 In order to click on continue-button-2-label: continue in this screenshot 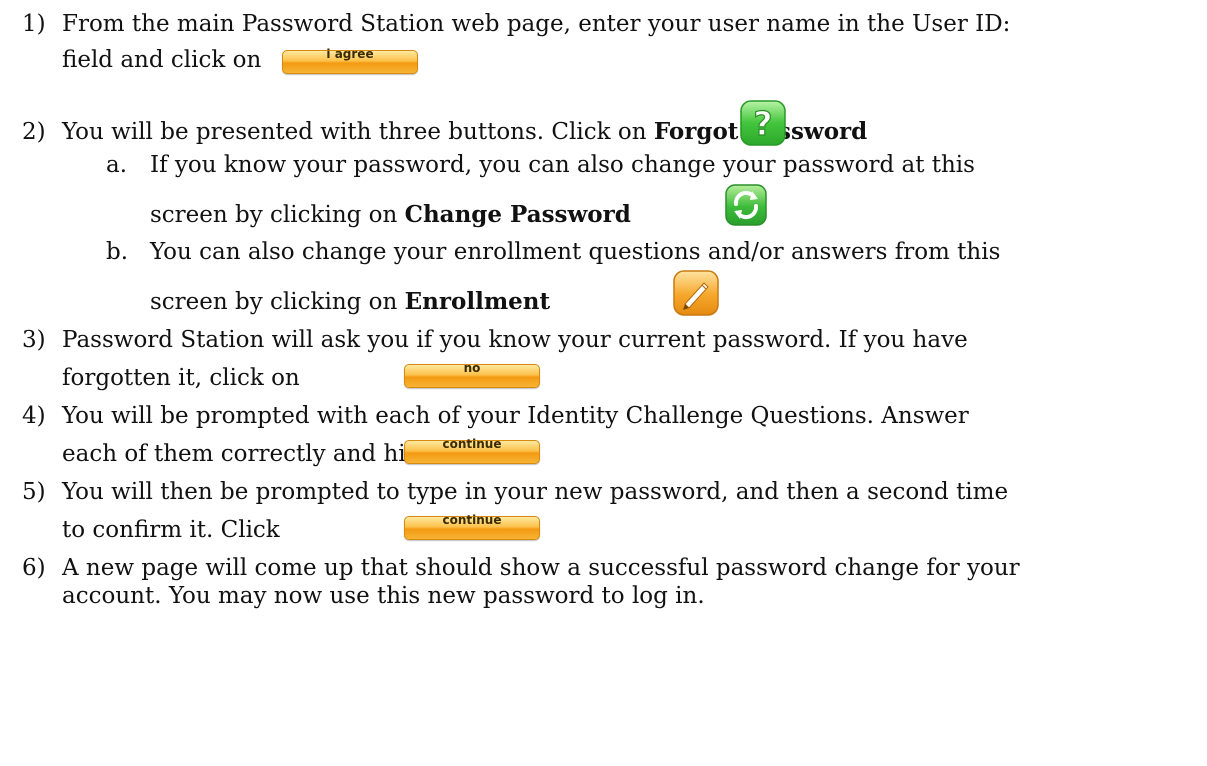, I will do `click(472, 520)`.